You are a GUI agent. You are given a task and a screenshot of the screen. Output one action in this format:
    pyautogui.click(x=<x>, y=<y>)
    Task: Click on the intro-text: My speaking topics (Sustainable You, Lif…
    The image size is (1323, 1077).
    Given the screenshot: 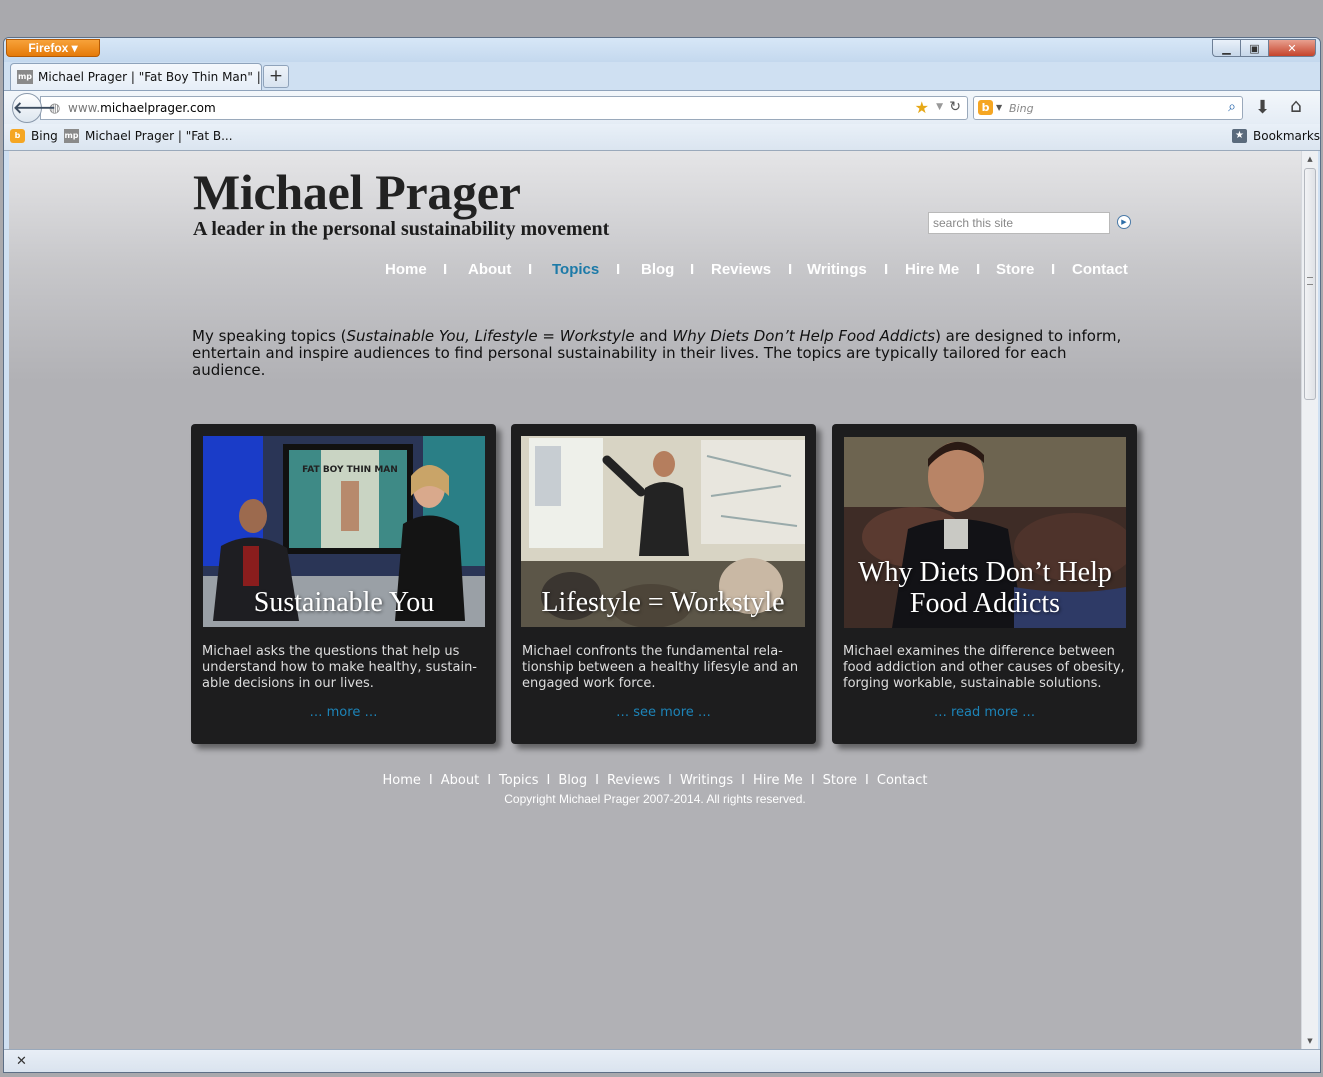 What is the action you would take?
    pyautogui.click(x=657, y=353)
    